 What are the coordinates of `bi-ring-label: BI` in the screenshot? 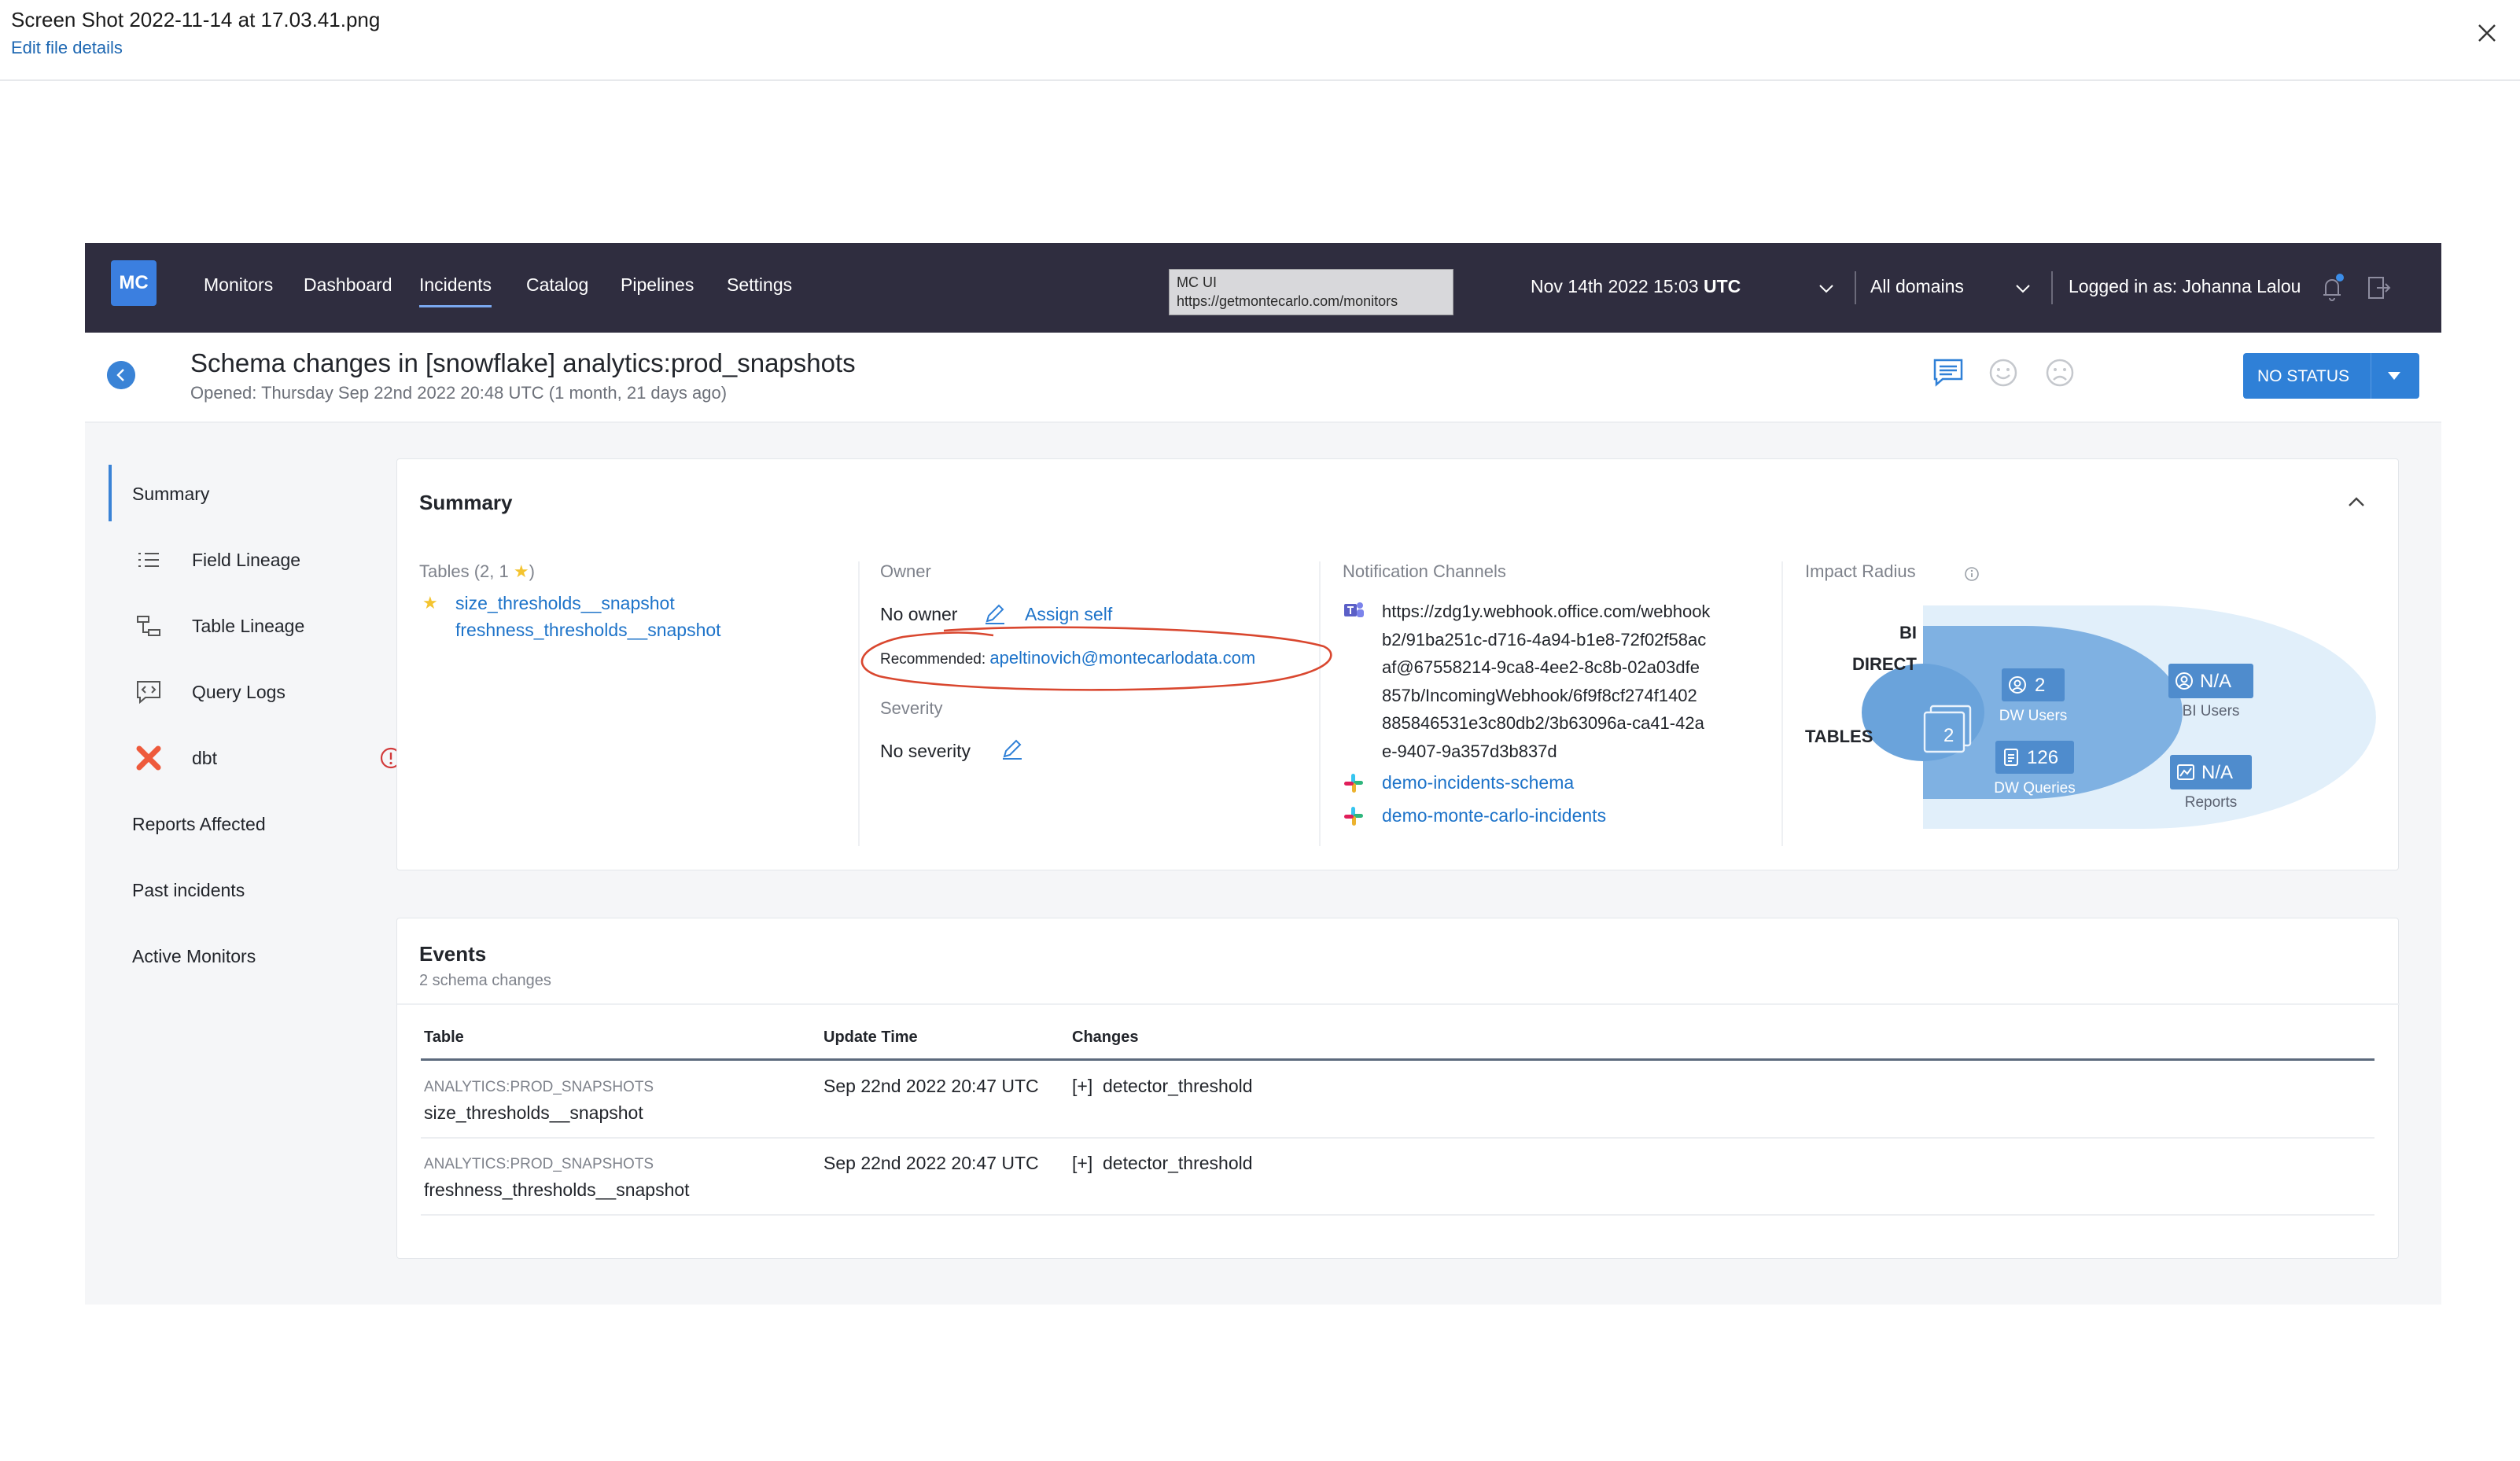 It's located at (1908, 632).